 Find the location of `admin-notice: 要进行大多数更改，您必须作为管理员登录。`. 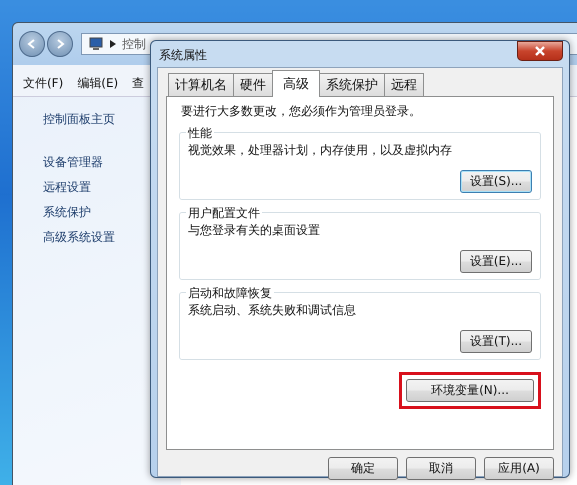

admin-notice: 要进行大多数更改，您必须作为管理员登录。 is located at coordinates (301, 111).